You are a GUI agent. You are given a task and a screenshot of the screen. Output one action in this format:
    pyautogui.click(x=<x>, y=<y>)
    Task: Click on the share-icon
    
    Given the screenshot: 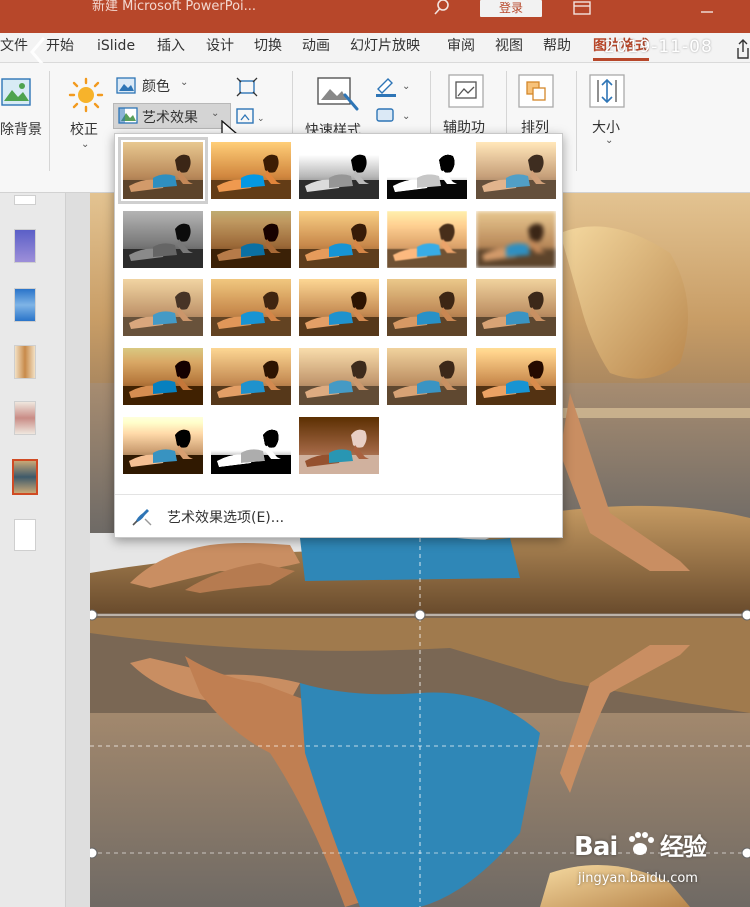 What is the action you would take?
    pyautogui.click(x=743, y=49)
    